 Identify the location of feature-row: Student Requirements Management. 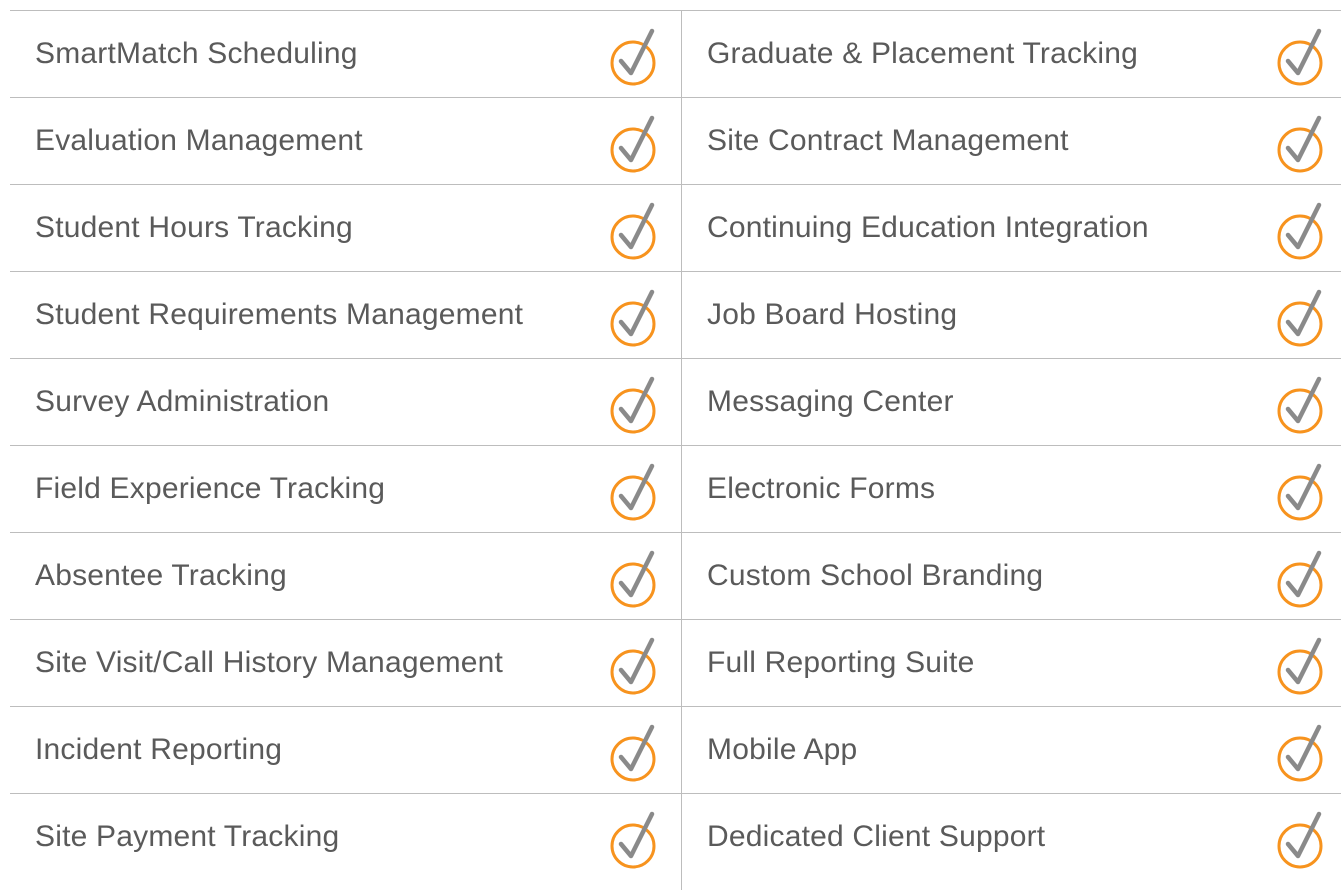
(346, 314).